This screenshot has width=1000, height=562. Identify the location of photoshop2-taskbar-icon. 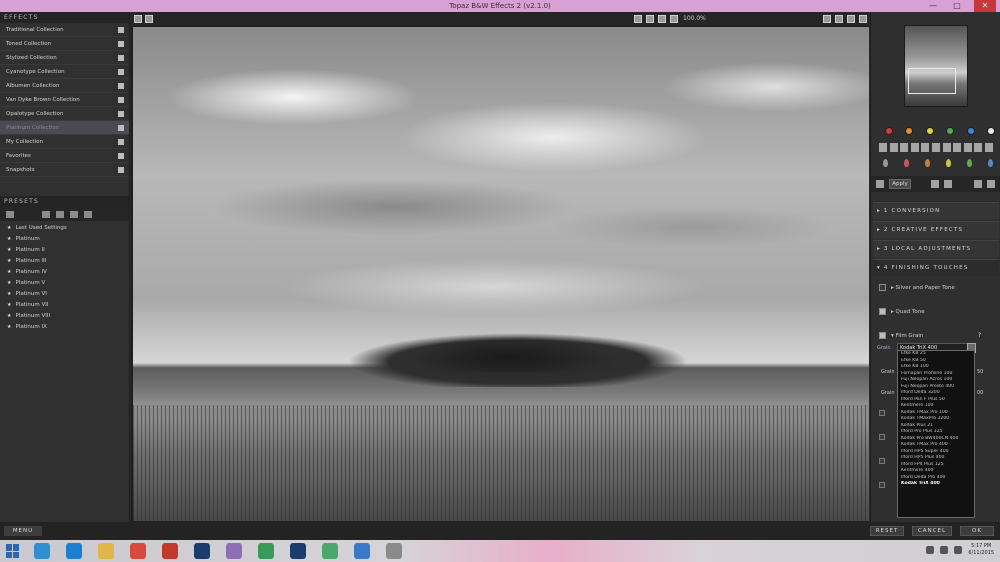
(298, 551).